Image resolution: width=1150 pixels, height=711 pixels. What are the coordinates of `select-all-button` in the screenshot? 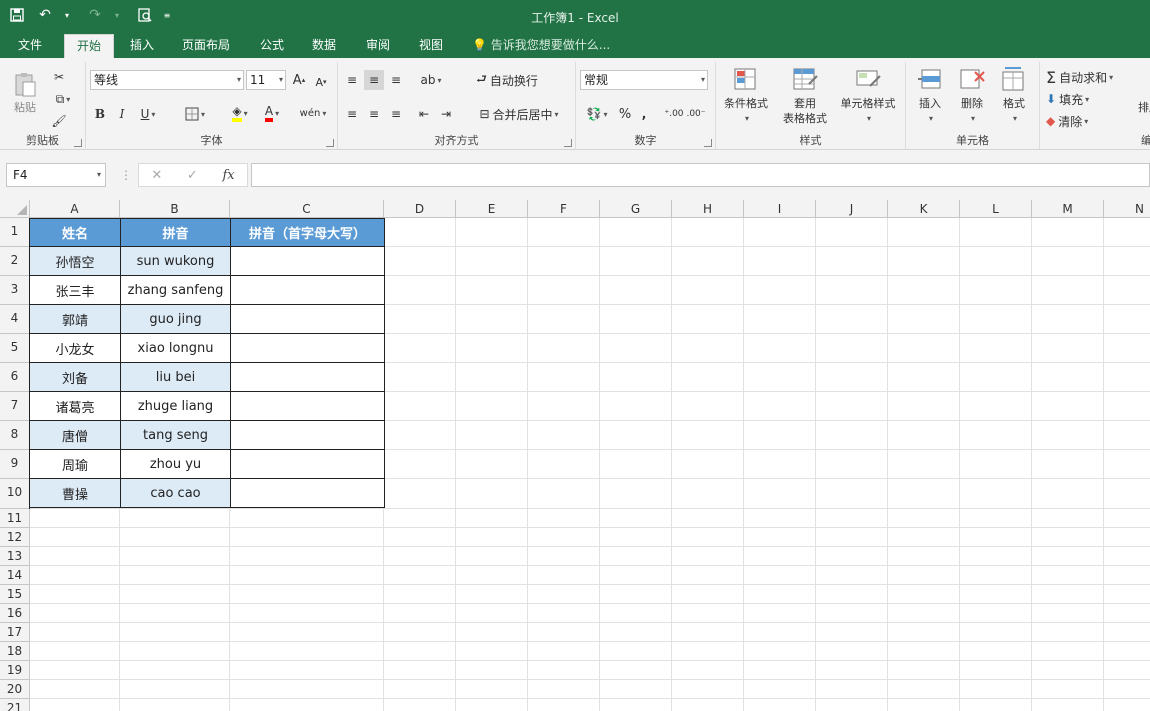 It's located at (15, 209).